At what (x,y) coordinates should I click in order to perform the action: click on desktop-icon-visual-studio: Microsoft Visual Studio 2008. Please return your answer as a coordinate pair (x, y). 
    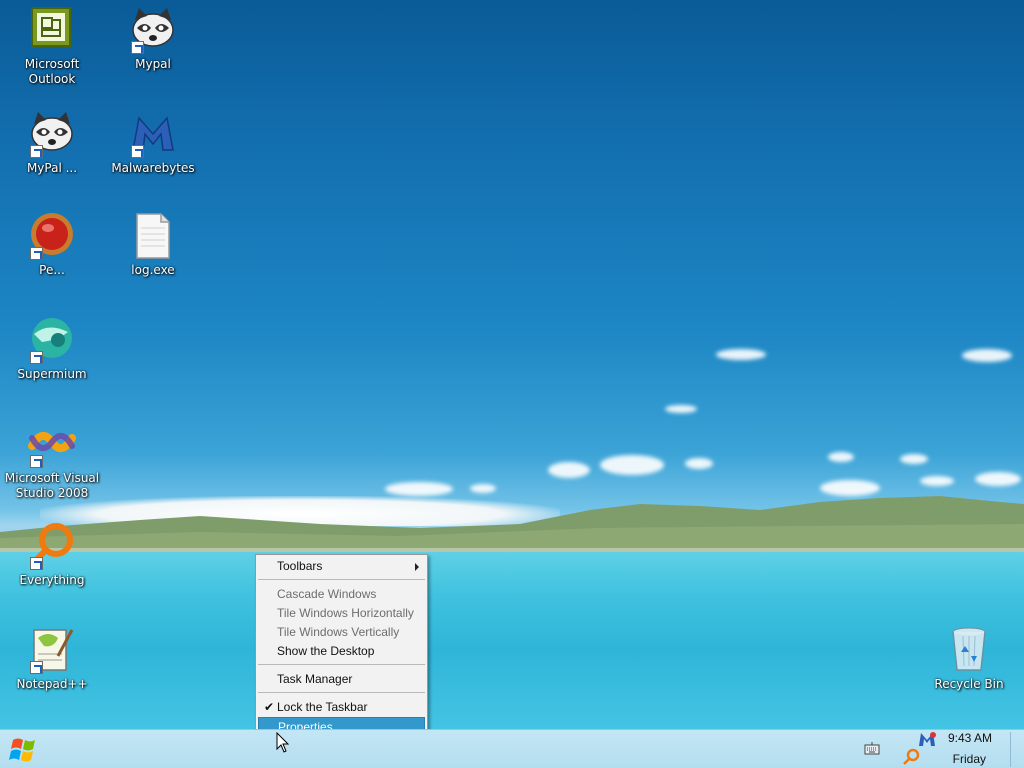
    Looking at the image, I should click on (52, 460).